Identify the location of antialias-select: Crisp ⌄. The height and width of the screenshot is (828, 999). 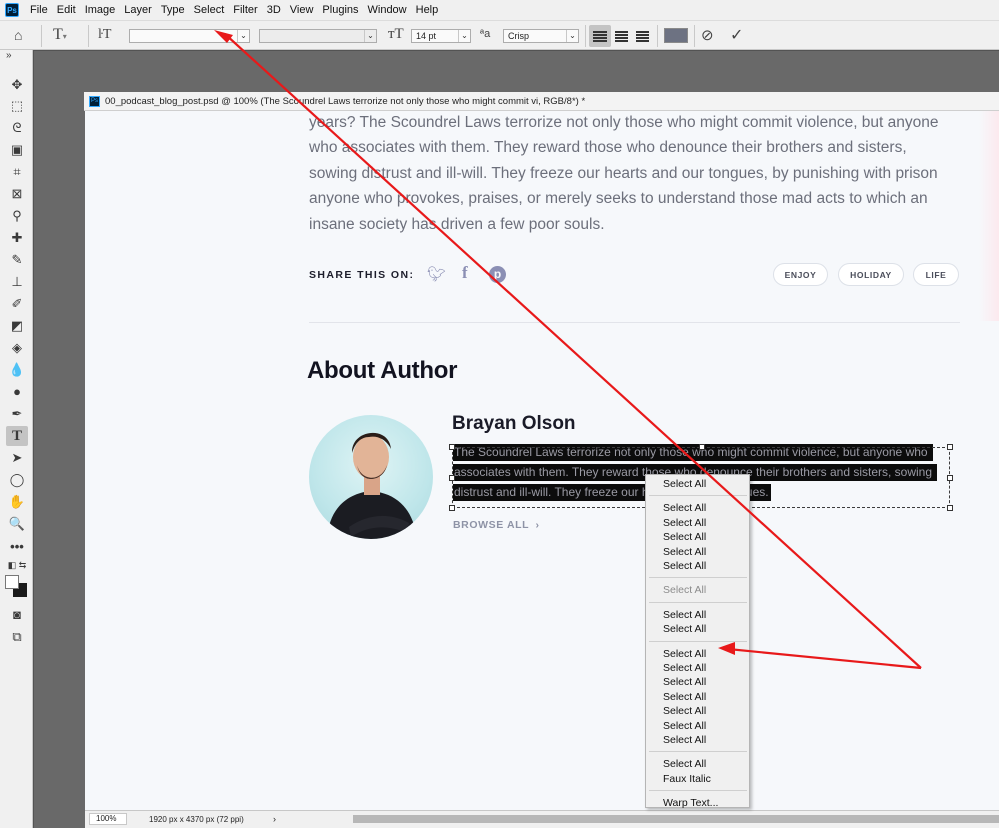
(541, 36).